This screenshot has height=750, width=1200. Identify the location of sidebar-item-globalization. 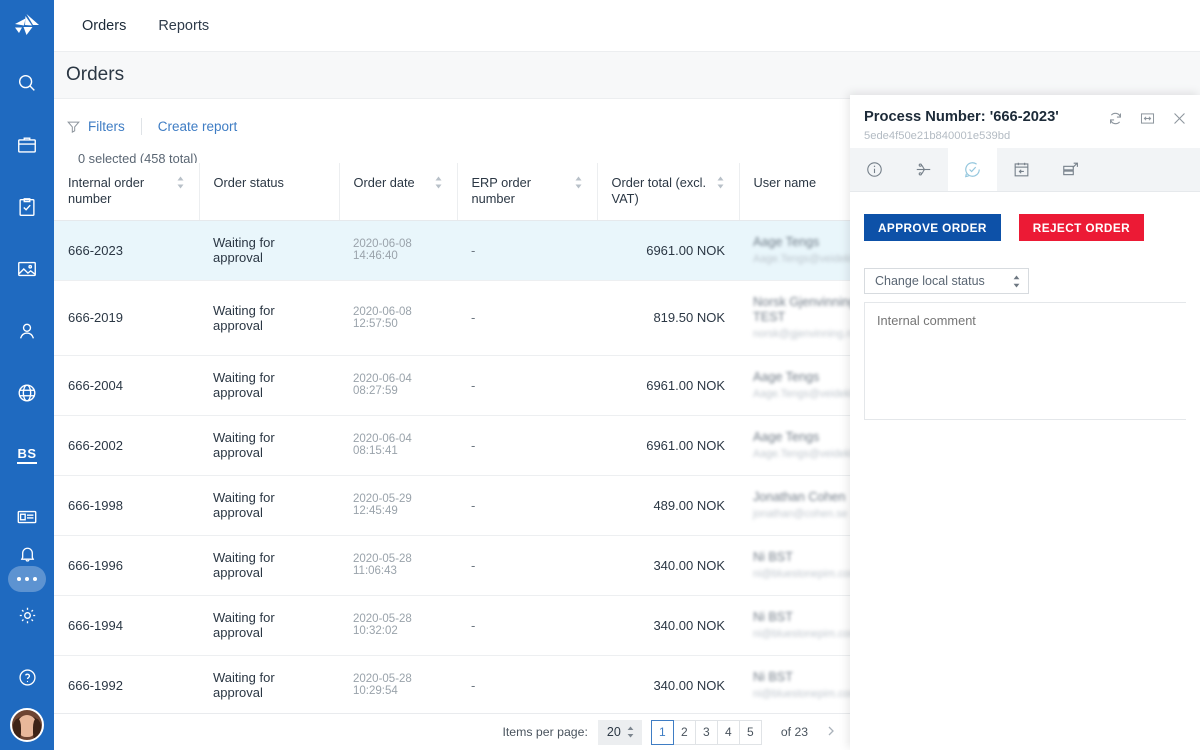
(27, 393).